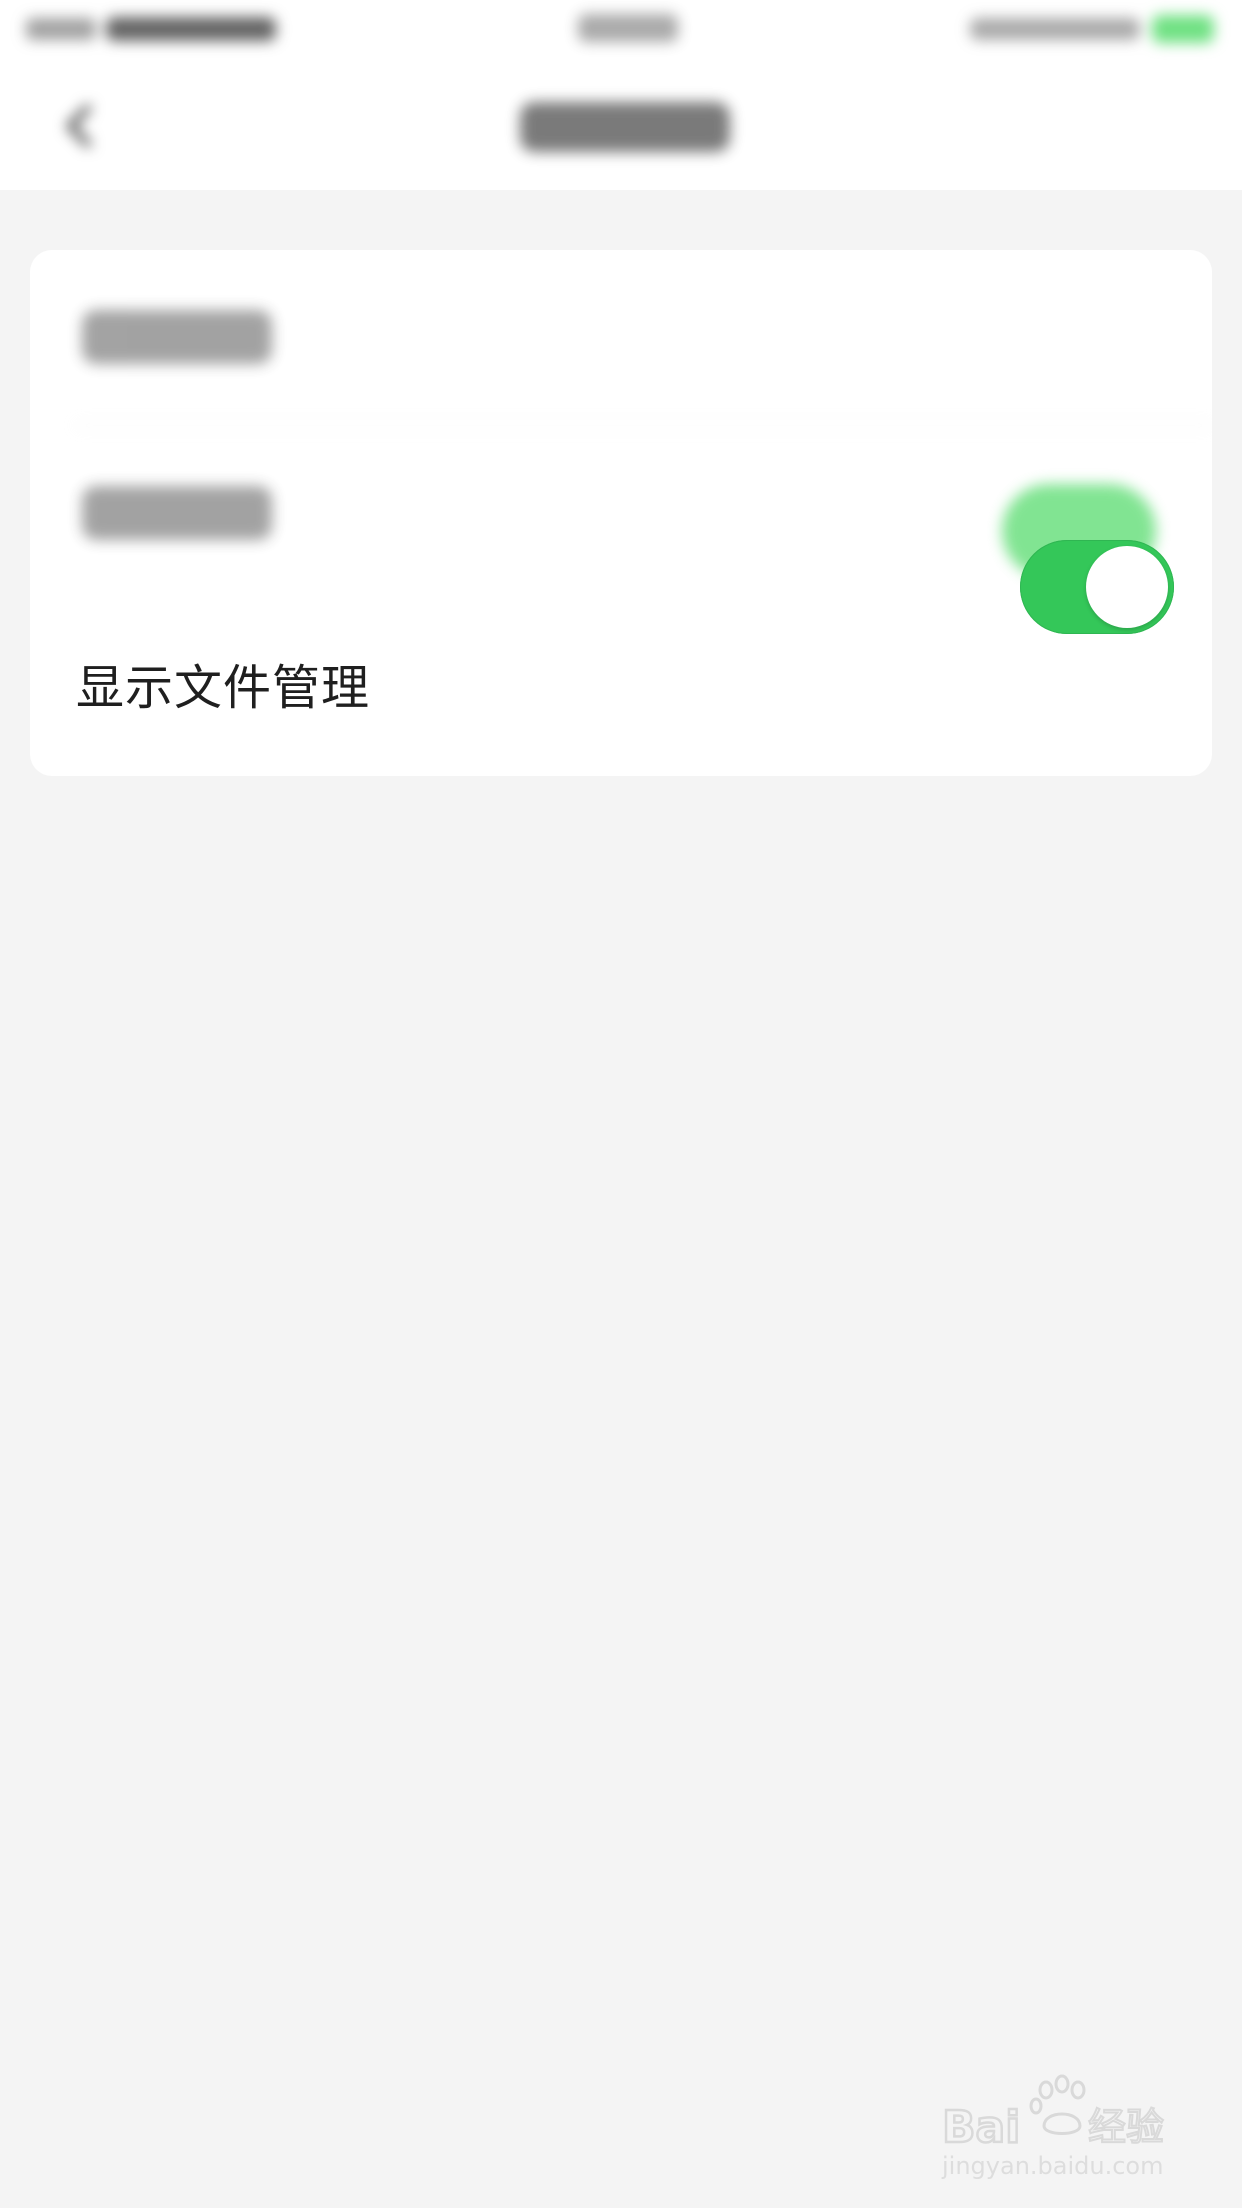  I want to click on svg-text: Bai, so click(981, 2127).